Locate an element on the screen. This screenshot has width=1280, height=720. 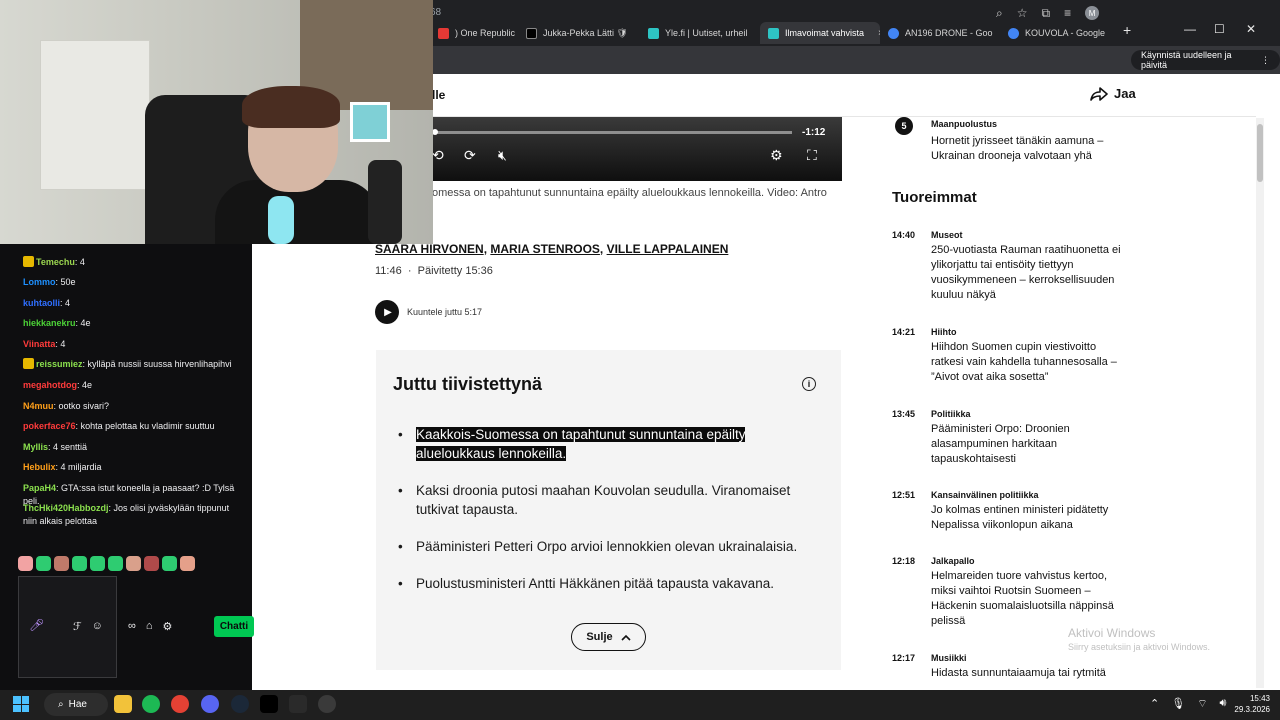
media-controls-icon: ≡ is located at coordinates (1067, 13).